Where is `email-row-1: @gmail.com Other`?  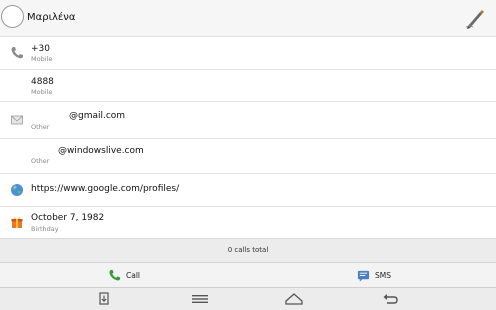
email-row-1: @gmail.com Other is located at coordinates (248, 120).